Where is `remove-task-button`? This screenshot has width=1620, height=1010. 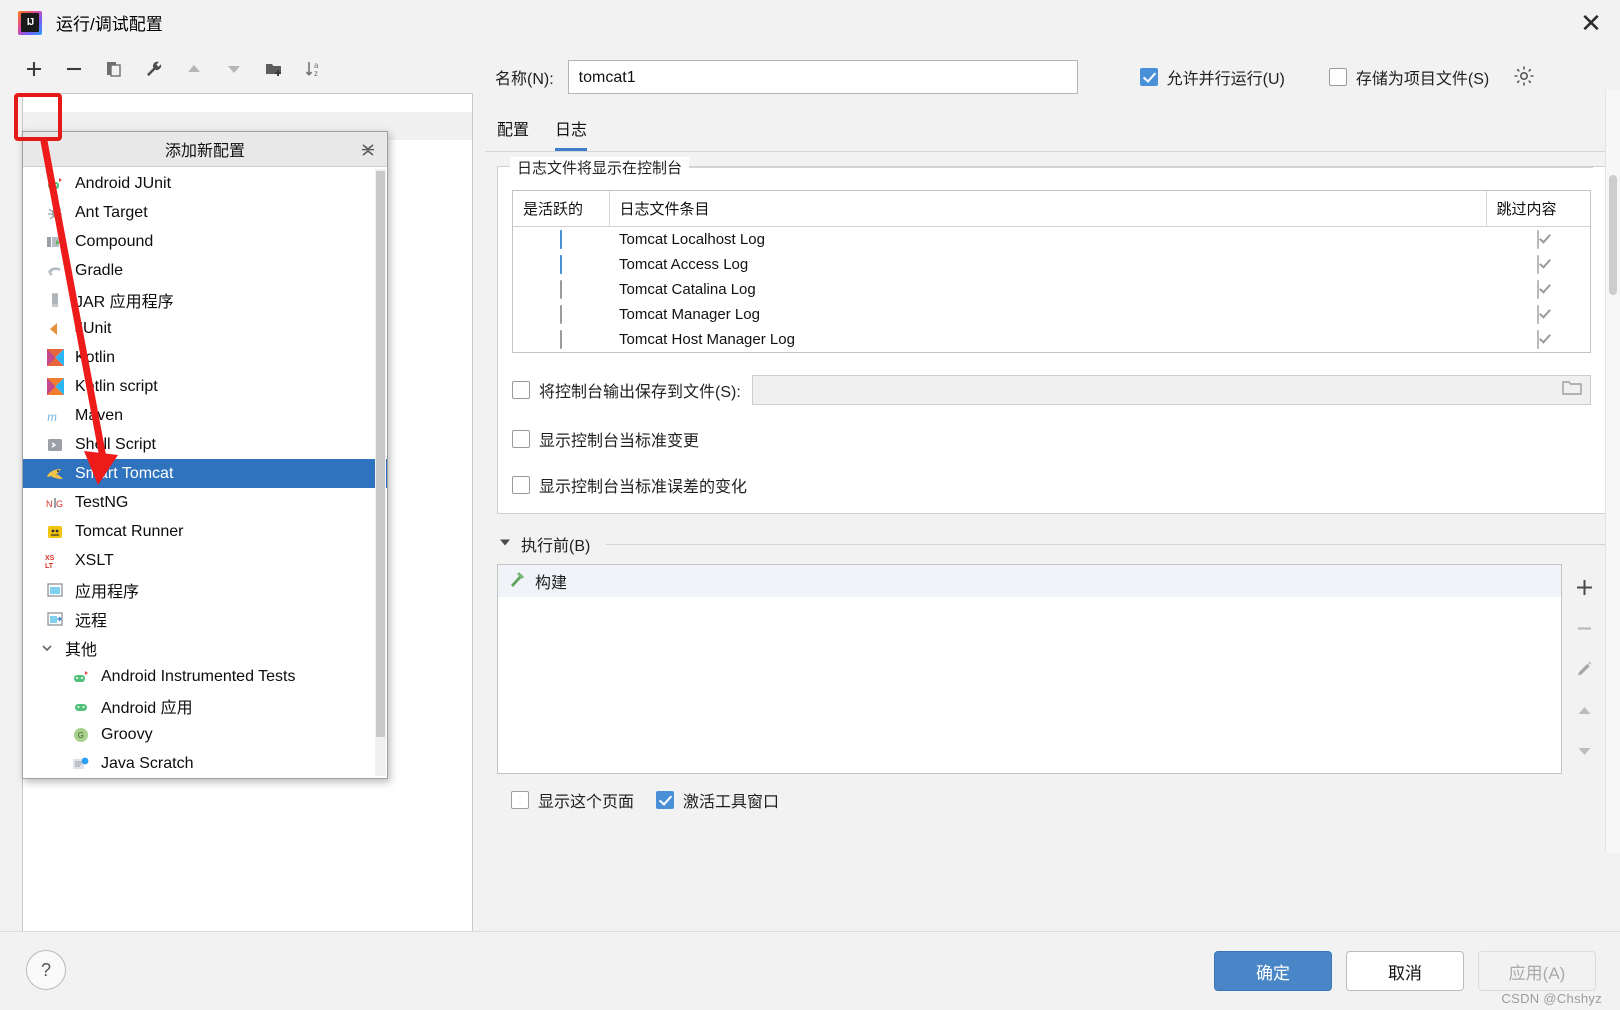
remove-task-button is located at coordinates (1584, 628).